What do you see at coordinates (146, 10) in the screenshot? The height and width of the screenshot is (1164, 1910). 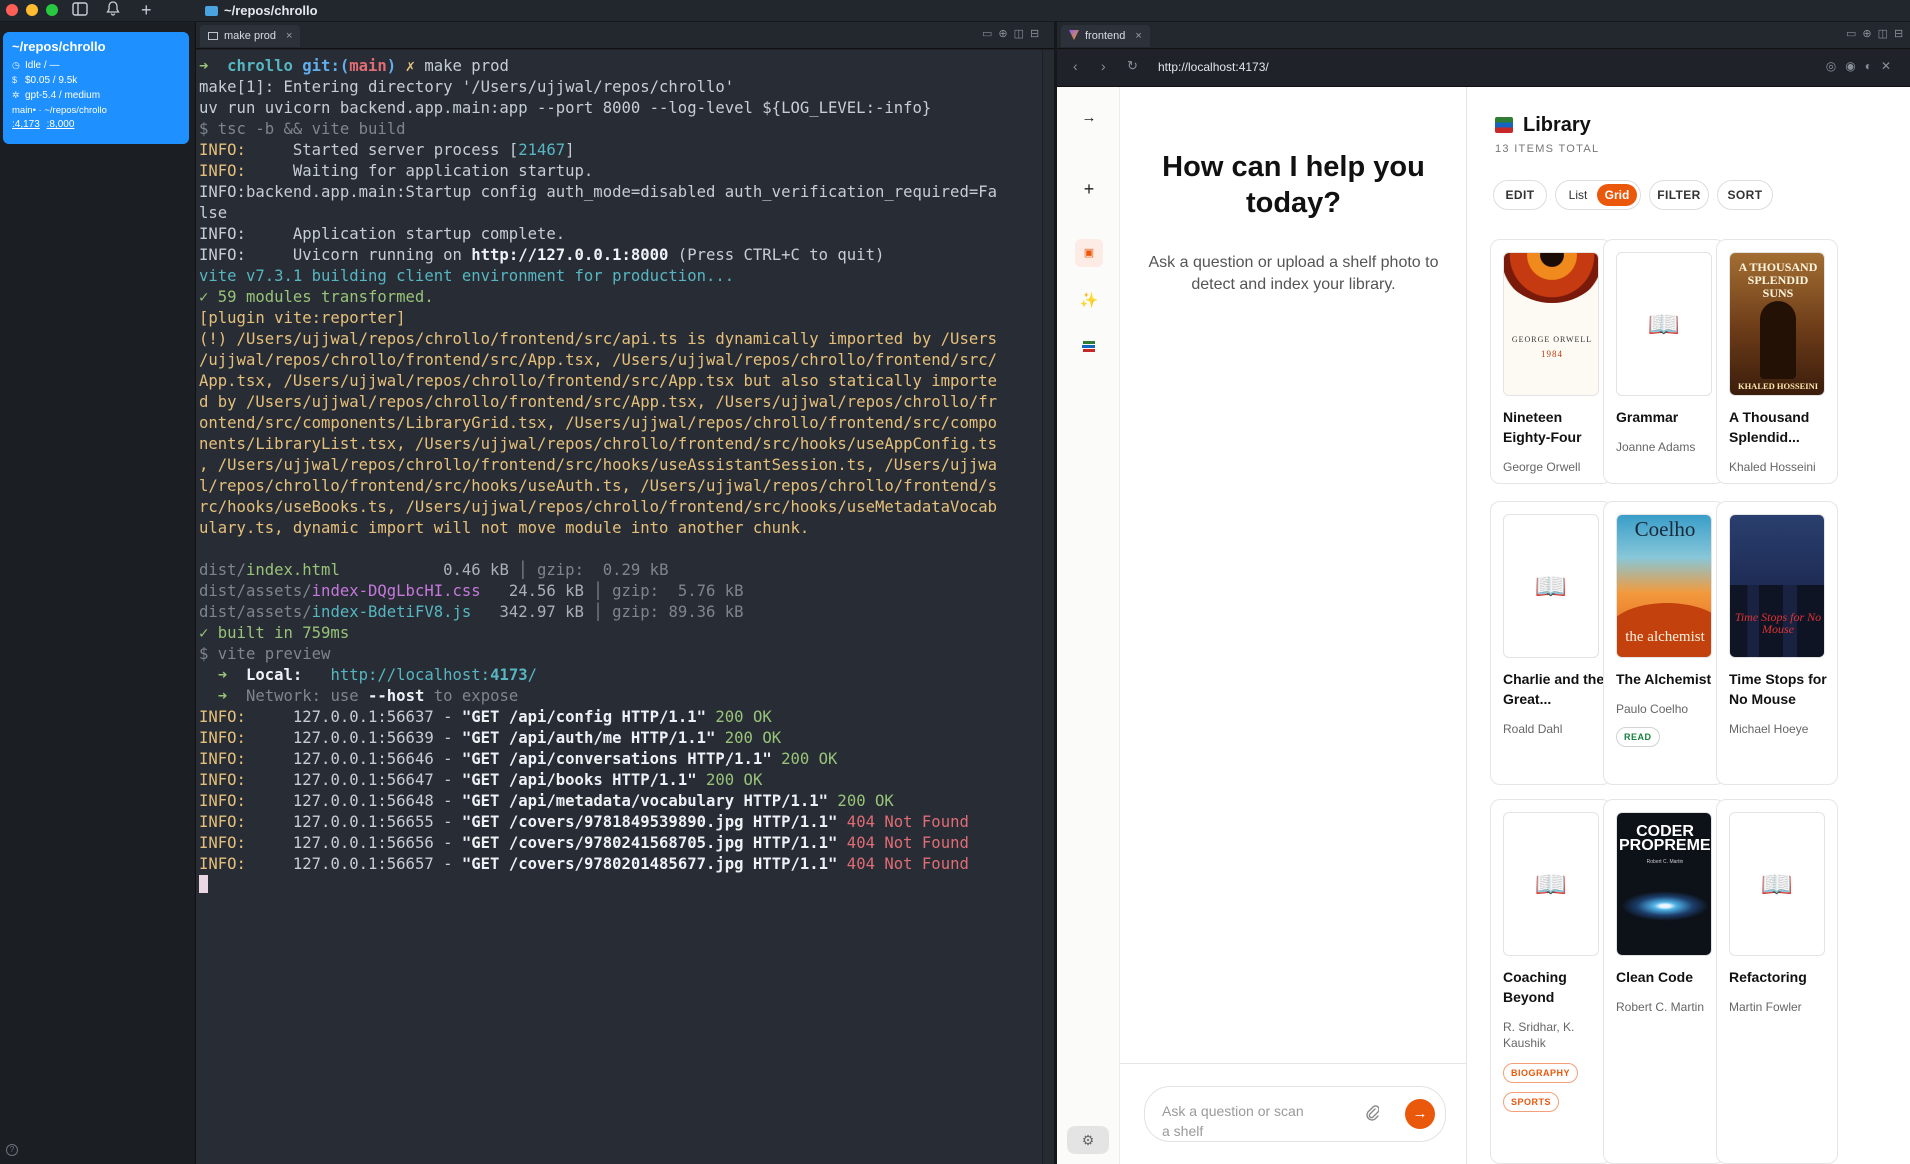 I see `new-tab-plus-icon: +` at bounding box center [146, 10].